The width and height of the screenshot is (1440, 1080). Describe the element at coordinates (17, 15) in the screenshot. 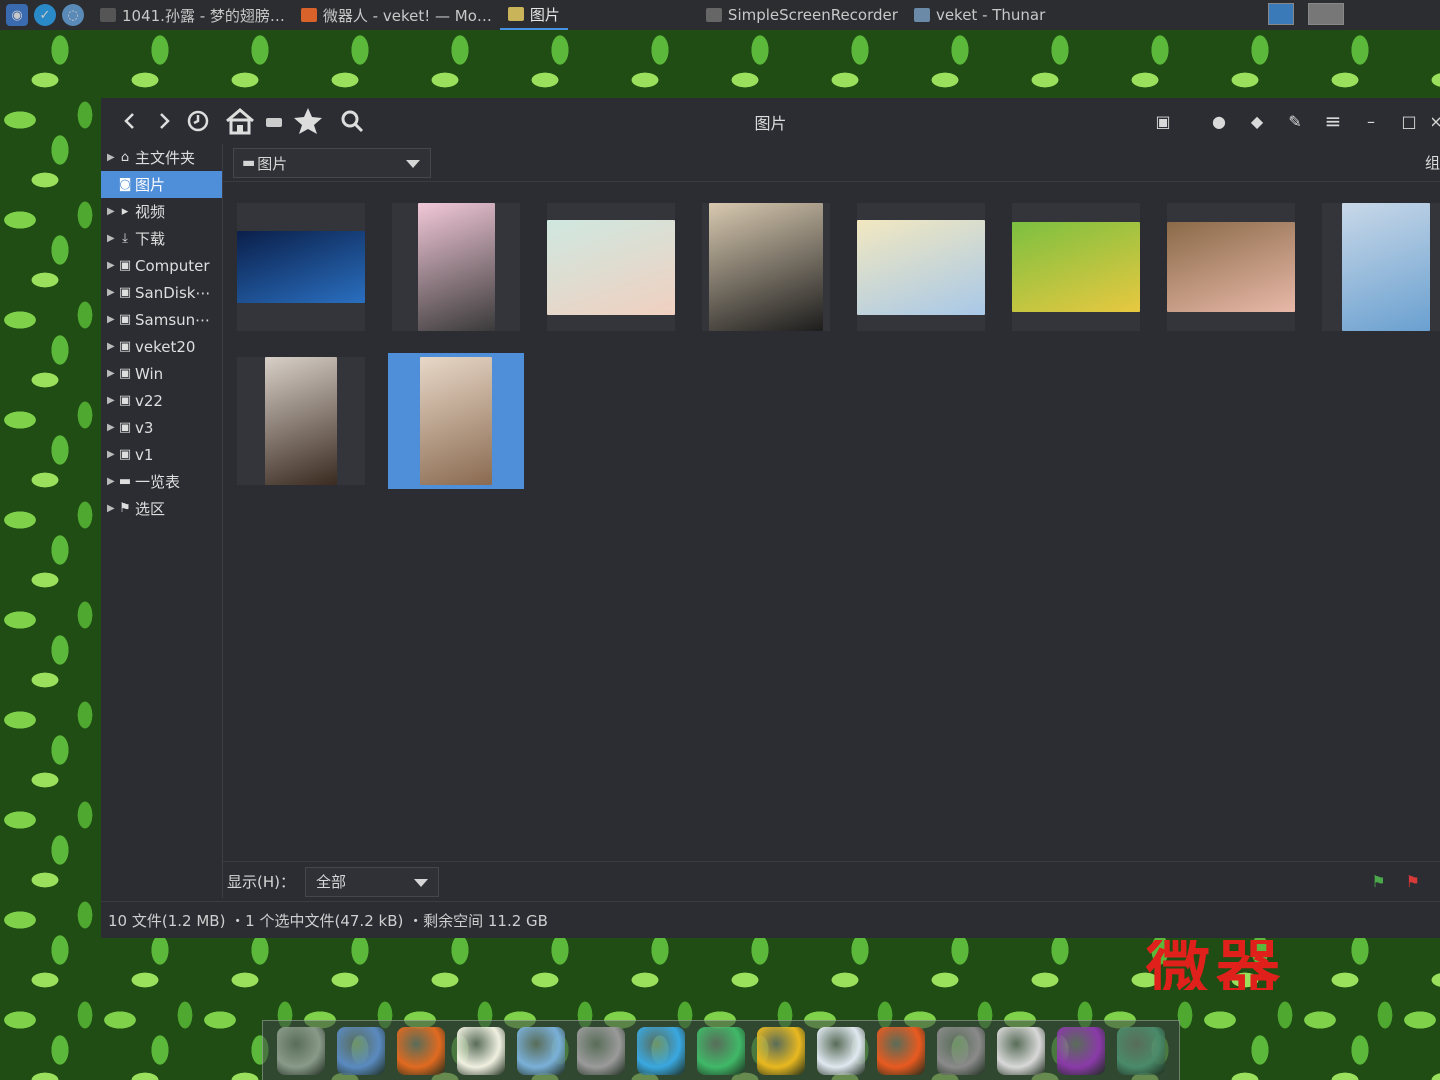

I see `menu-icon: ◉` at that location.